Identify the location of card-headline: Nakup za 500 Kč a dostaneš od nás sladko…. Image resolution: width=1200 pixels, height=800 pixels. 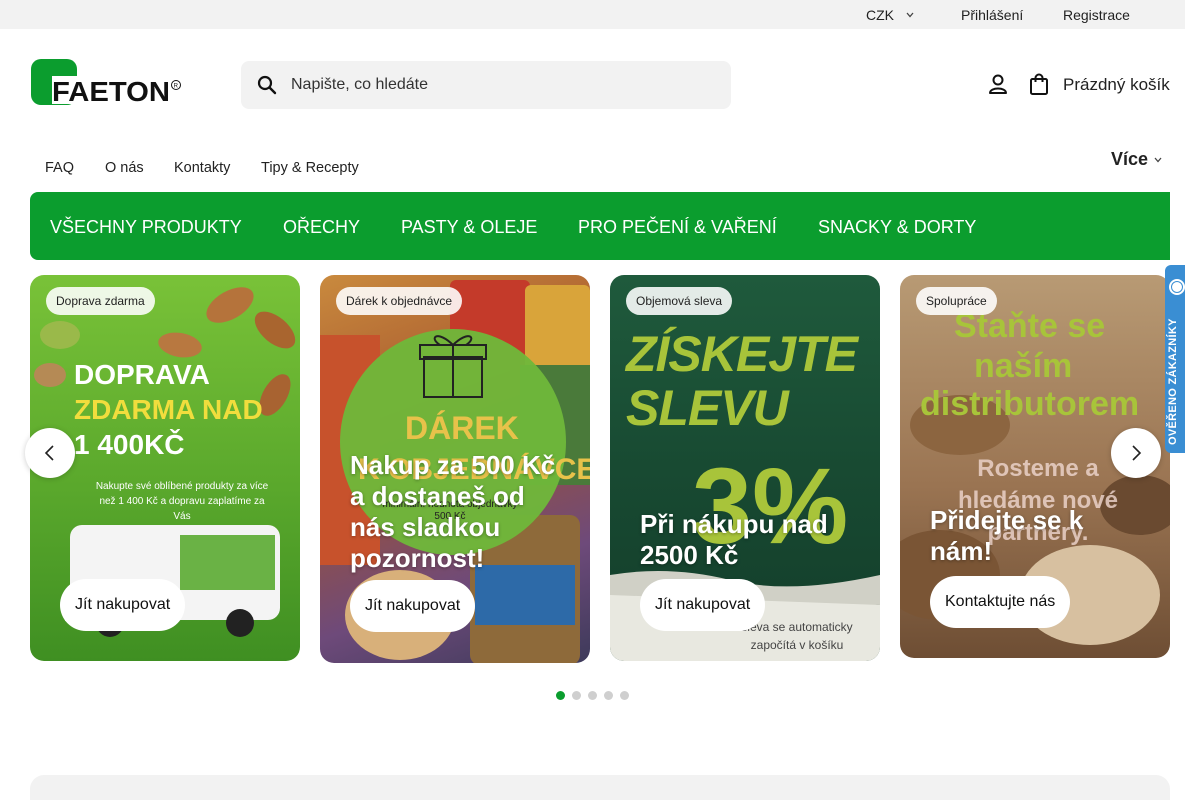
(453, 511).